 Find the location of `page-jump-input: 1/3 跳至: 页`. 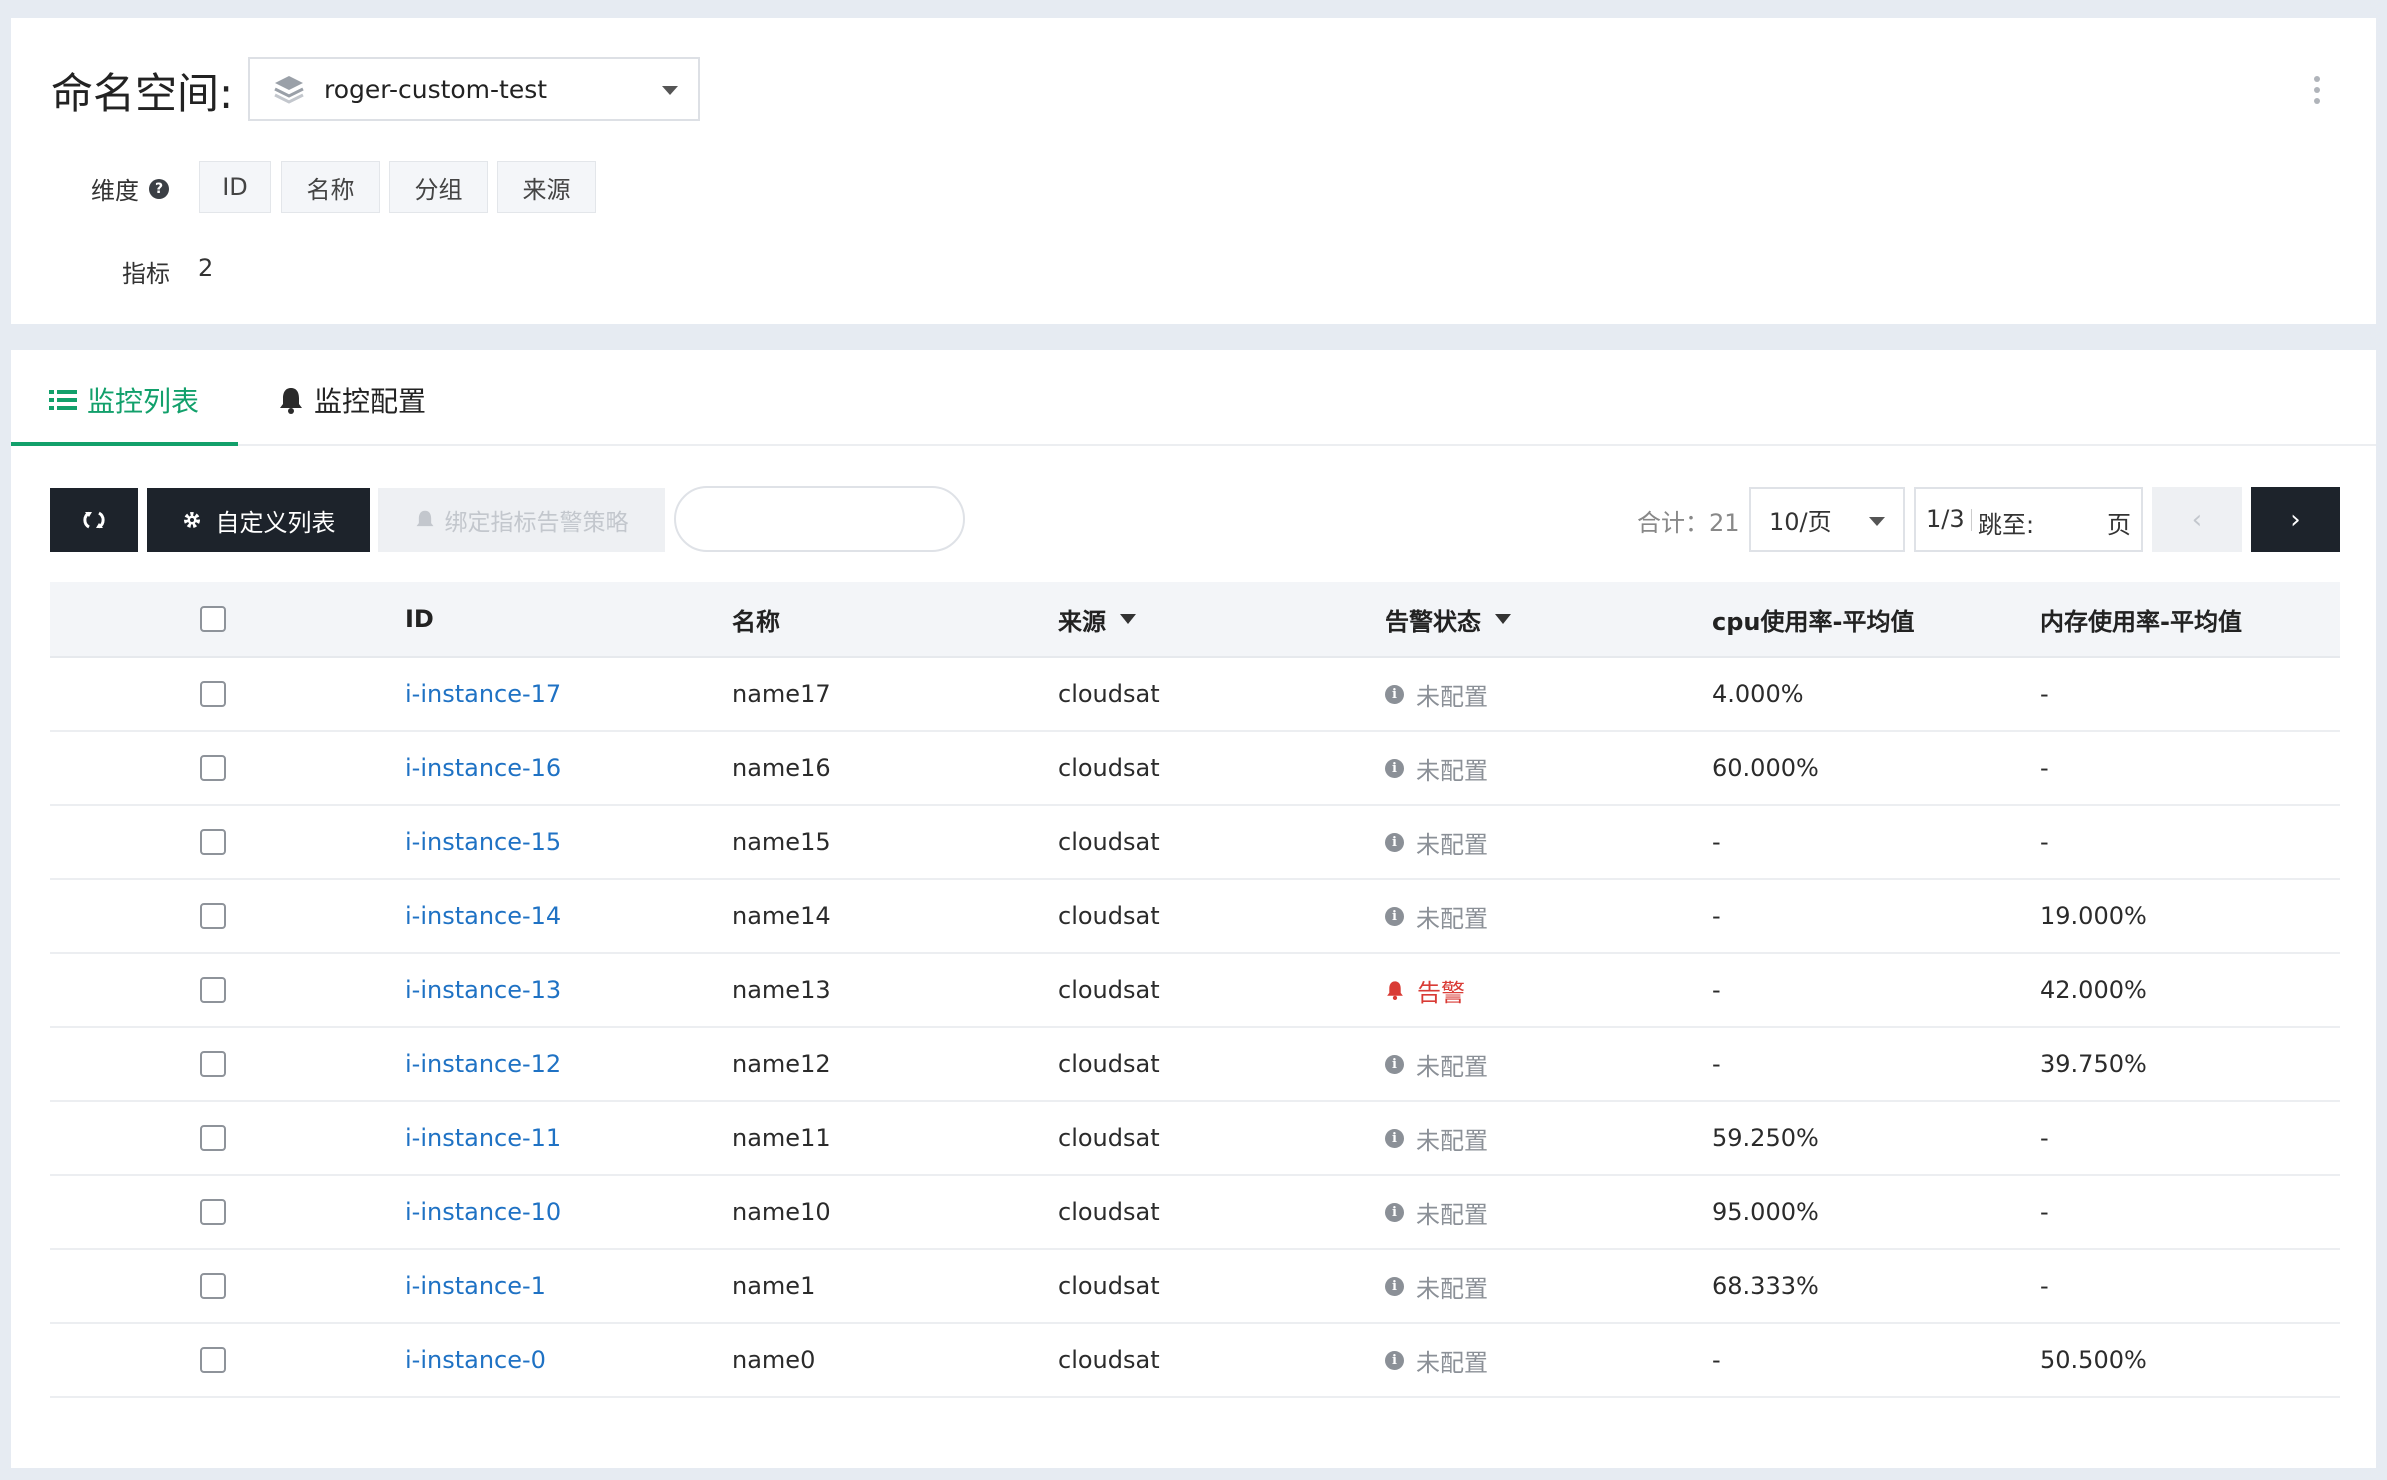

page-jump-input: 1/3 跳至: 页 is located at coordinates (2028, 519).